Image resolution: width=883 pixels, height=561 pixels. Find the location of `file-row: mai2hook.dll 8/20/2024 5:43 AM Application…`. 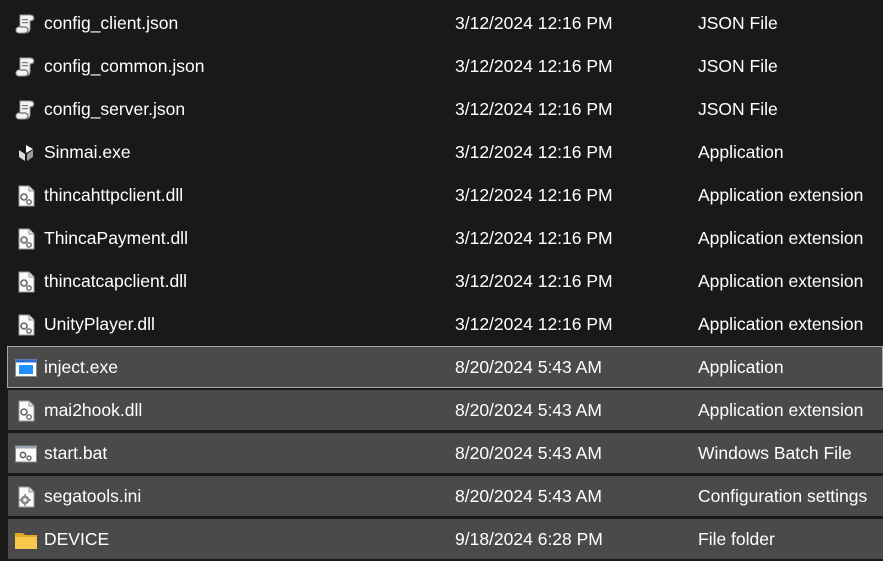

file-row: mai2hook.dll 8/20/2024 5:43 AM Application… is located at coordinates (441, 410).